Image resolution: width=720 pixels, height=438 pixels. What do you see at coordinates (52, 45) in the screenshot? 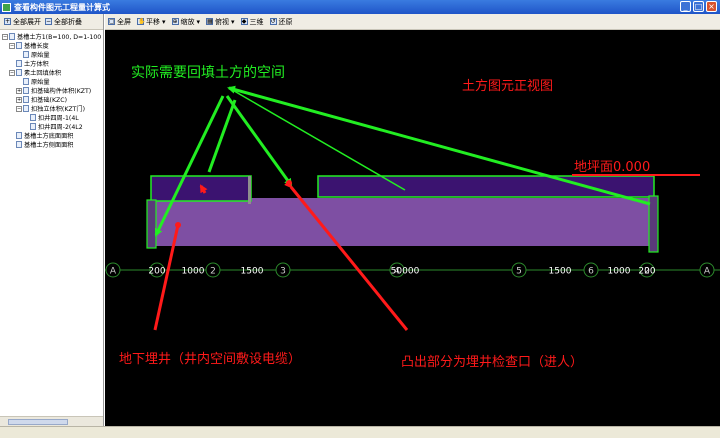
I see `tree-node: − 基槽长度` at bounding box center [52, 45].